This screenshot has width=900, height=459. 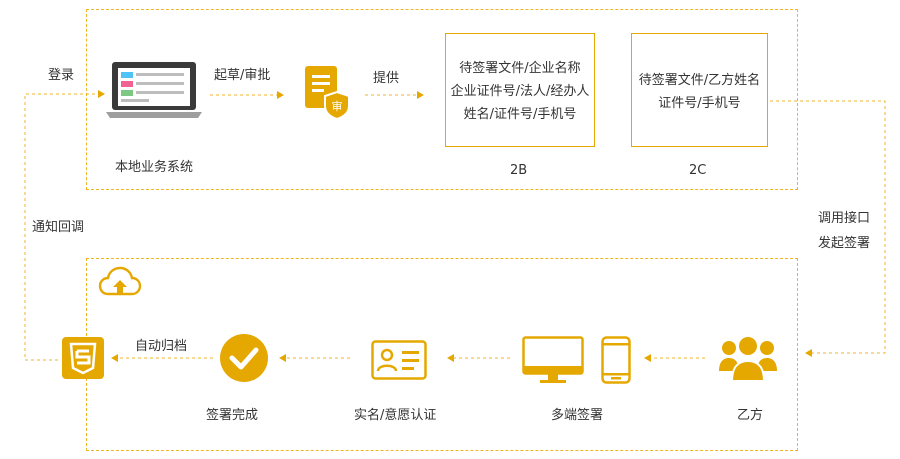 What do you see at coordinates (553, 360) in the screenshot?
I see `monitor-icon` at bounding box center [553, 360].